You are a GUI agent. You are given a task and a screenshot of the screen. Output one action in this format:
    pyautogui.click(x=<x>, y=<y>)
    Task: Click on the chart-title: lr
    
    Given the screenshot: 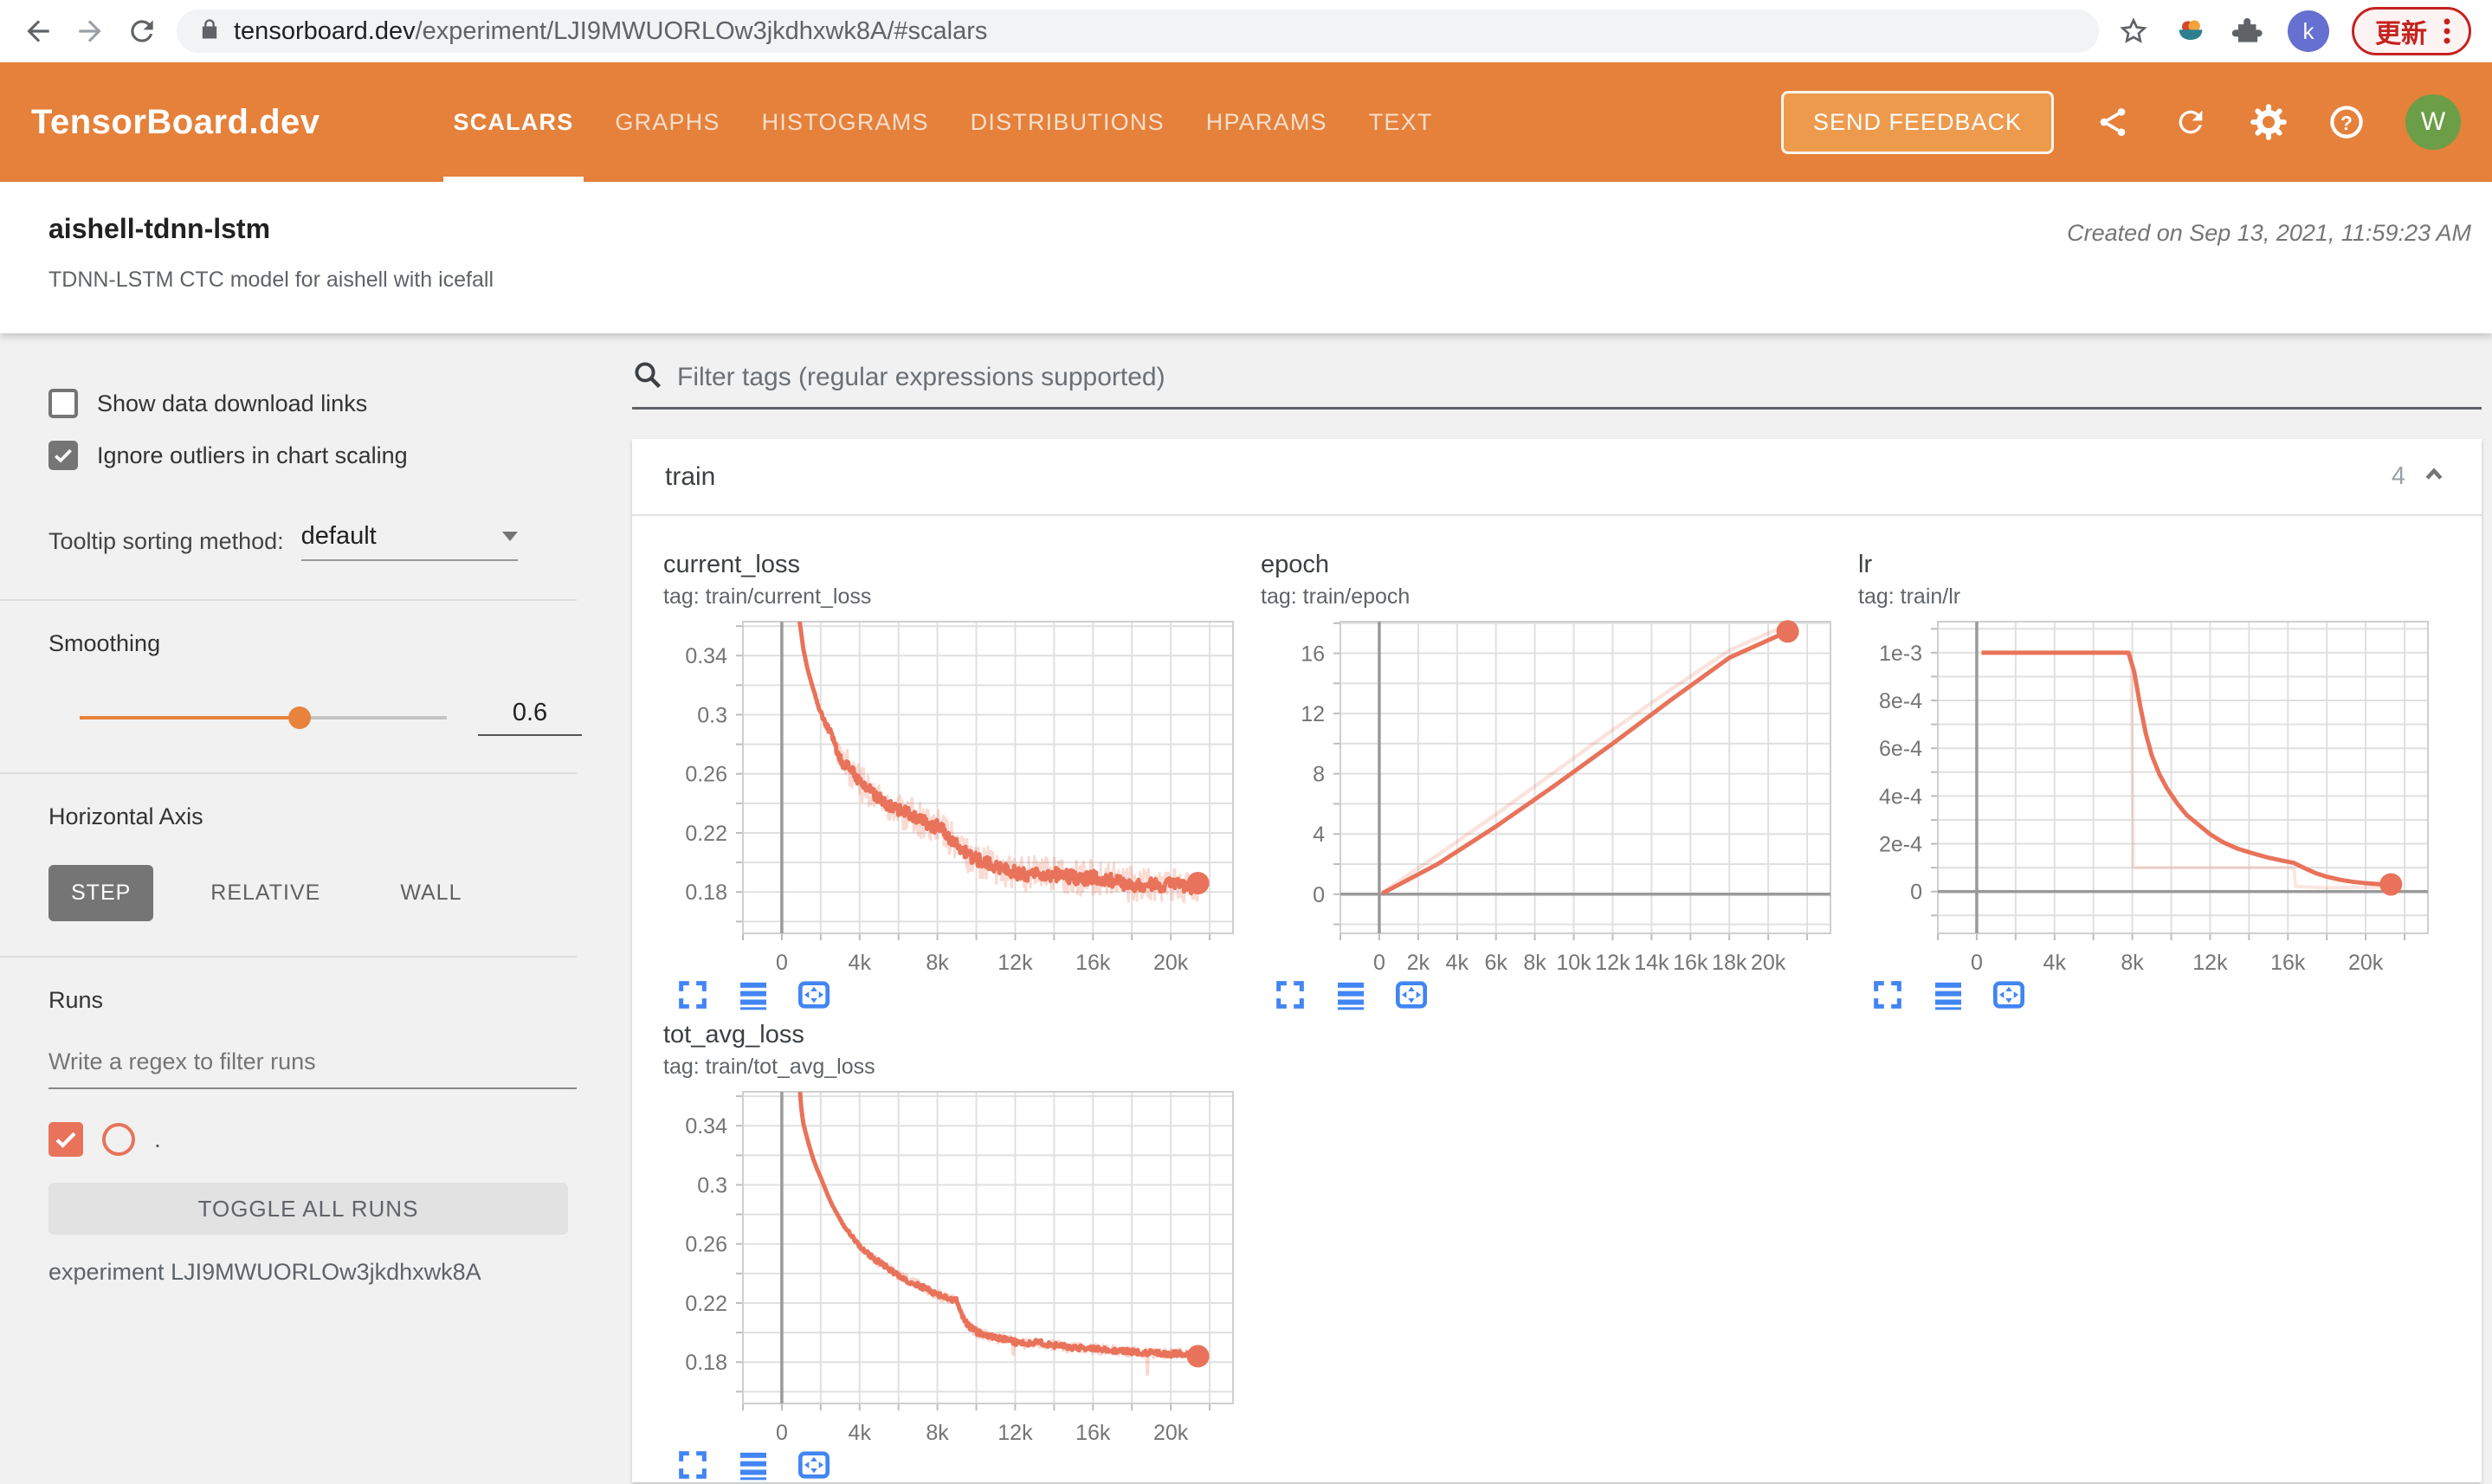 What is the action you would take?
    pyautogui.click(x=1865, y=564)
    